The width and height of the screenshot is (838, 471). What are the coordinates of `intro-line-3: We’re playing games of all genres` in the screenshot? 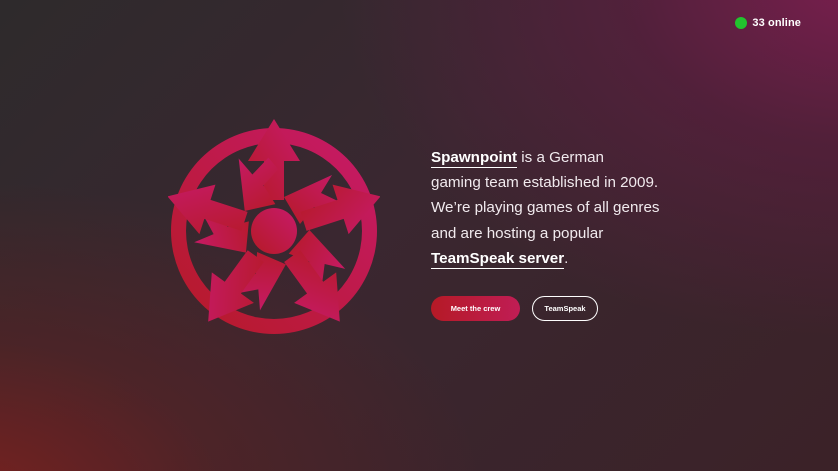 It's located at (545, 208).